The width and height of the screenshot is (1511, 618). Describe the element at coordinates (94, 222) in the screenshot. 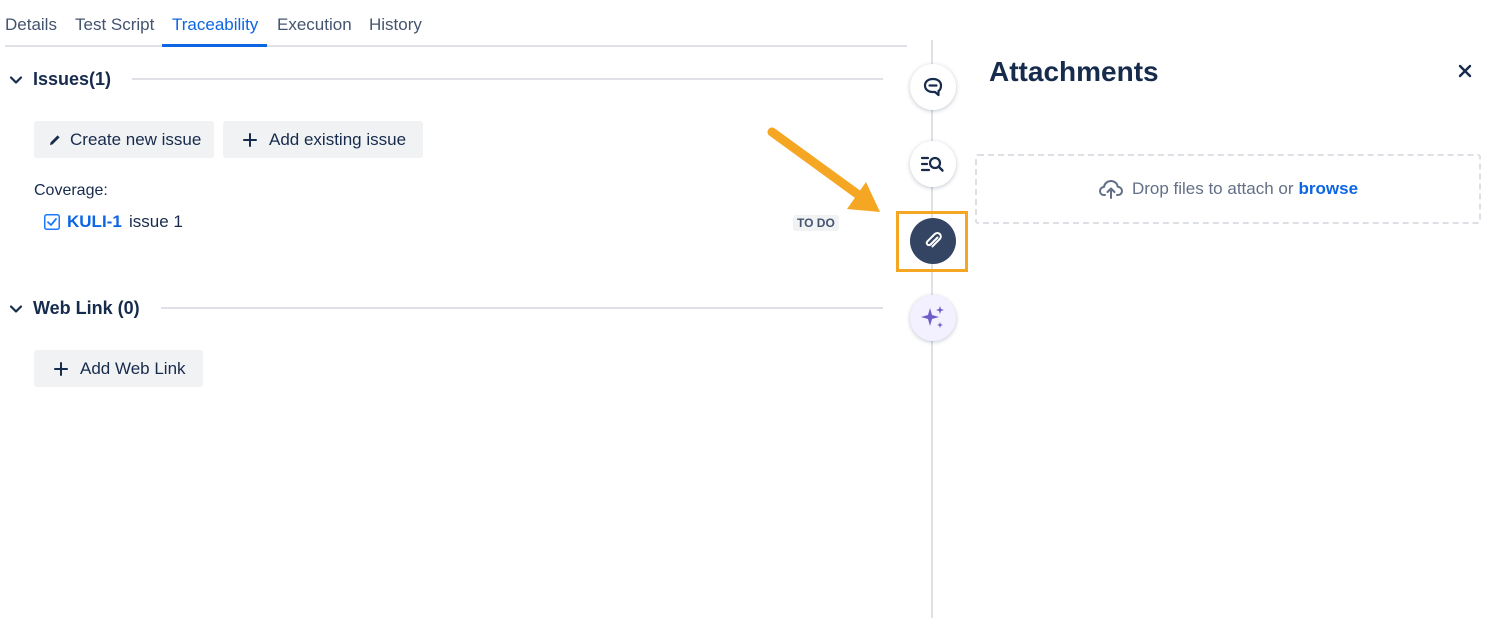

I see `issue-key-link: KULI-1` at that location.